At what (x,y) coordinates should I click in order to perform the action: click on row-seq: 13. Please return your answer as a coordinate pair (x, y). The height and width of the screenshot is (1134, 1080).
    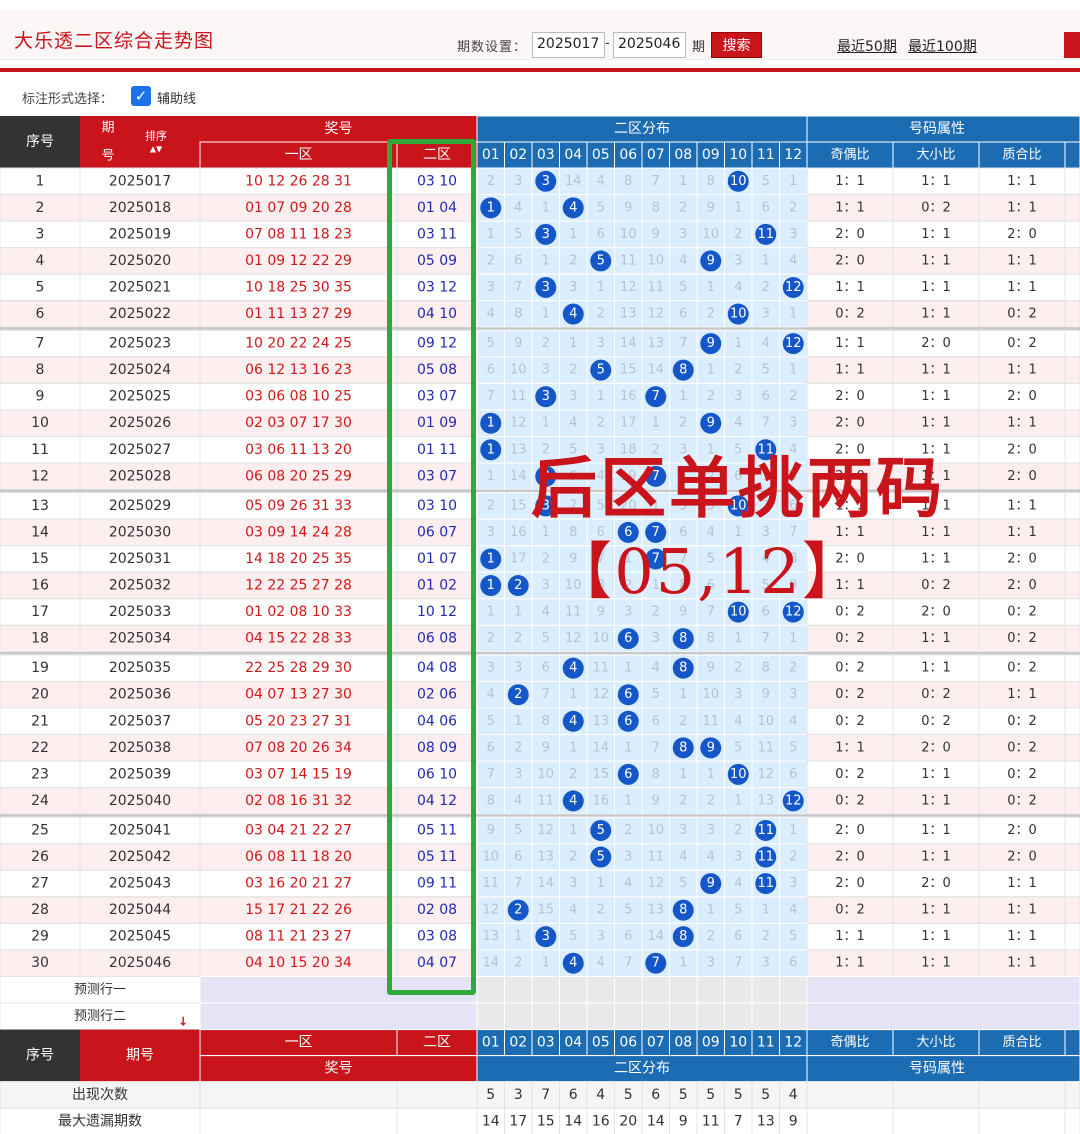
    Looking at the image, I should click on (40, 506).